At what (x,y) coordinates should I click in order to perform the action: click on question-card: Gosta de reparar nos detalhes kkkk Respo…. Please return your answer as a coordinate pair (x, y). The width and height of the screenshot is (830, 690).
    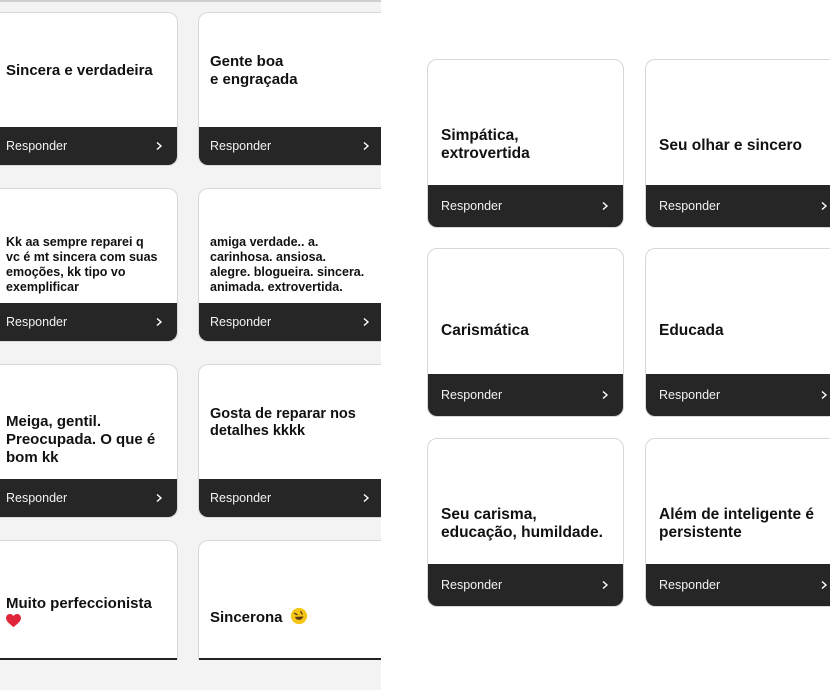
    Looking at the image, I should click on (289, 441).